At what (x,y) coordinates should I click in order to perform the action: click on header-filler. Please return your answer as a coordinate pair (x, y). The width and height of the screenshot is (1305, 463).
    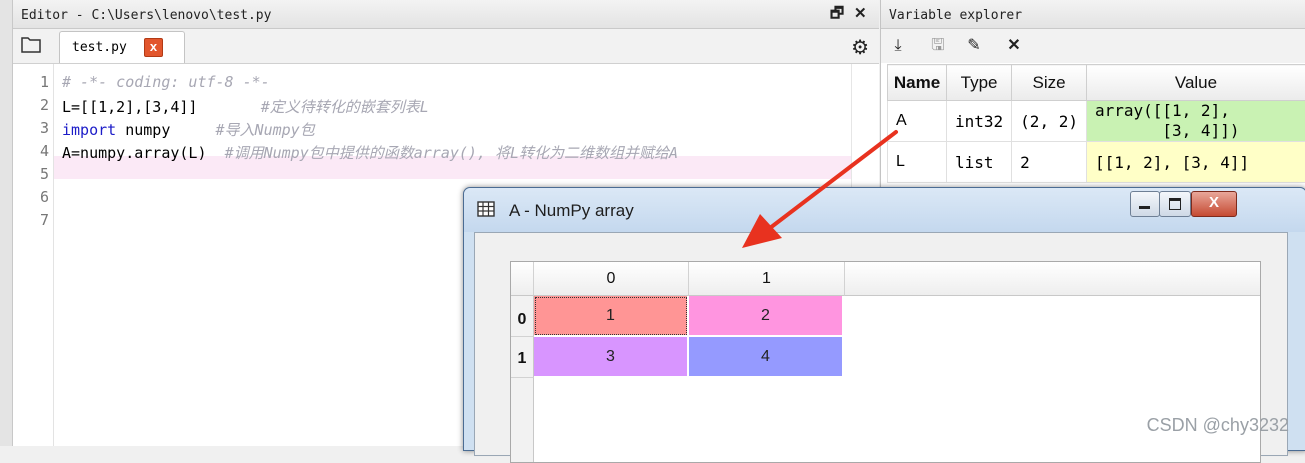
    Looking at the image, I should click on (1052, 279).